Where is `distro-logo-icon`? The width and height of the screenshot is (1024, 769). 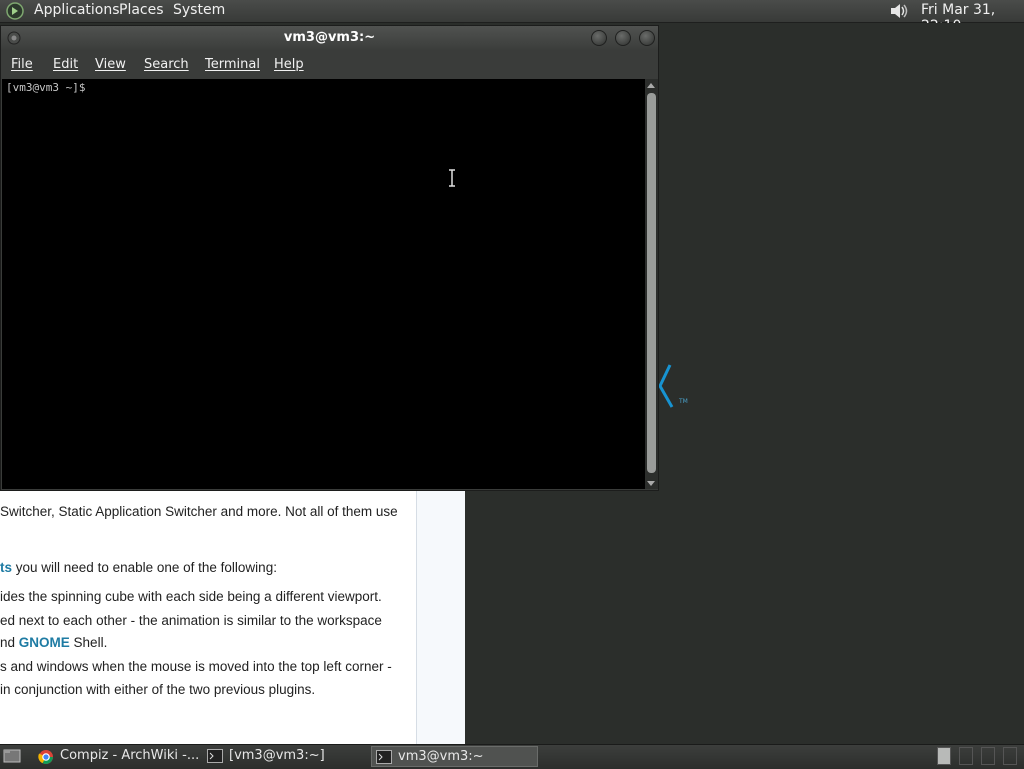
distro-logo-icon is located at coordinates (15, 11).